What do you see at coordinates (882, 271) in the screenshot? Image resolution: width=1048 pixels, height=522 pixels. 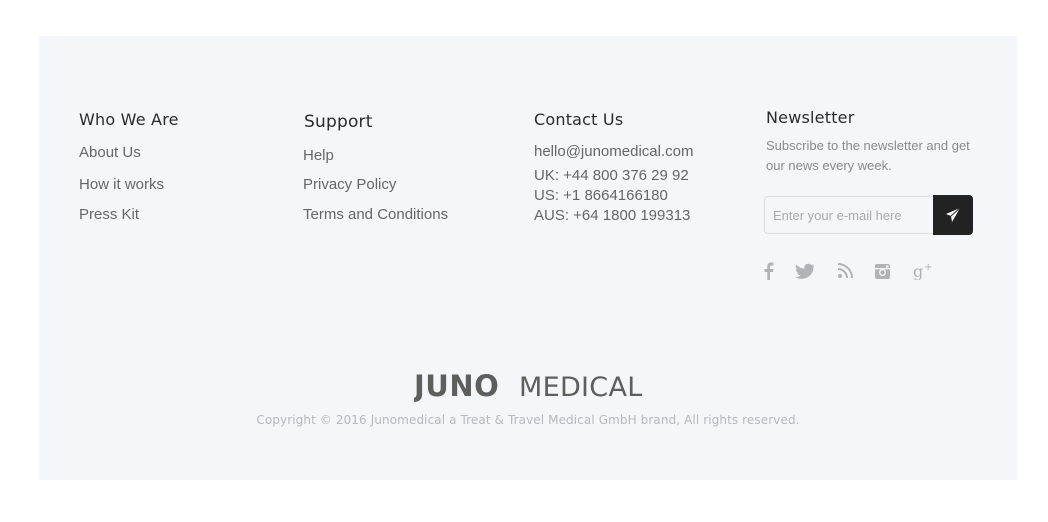 I see `instagram-icon` at bounding box center [882, 271].